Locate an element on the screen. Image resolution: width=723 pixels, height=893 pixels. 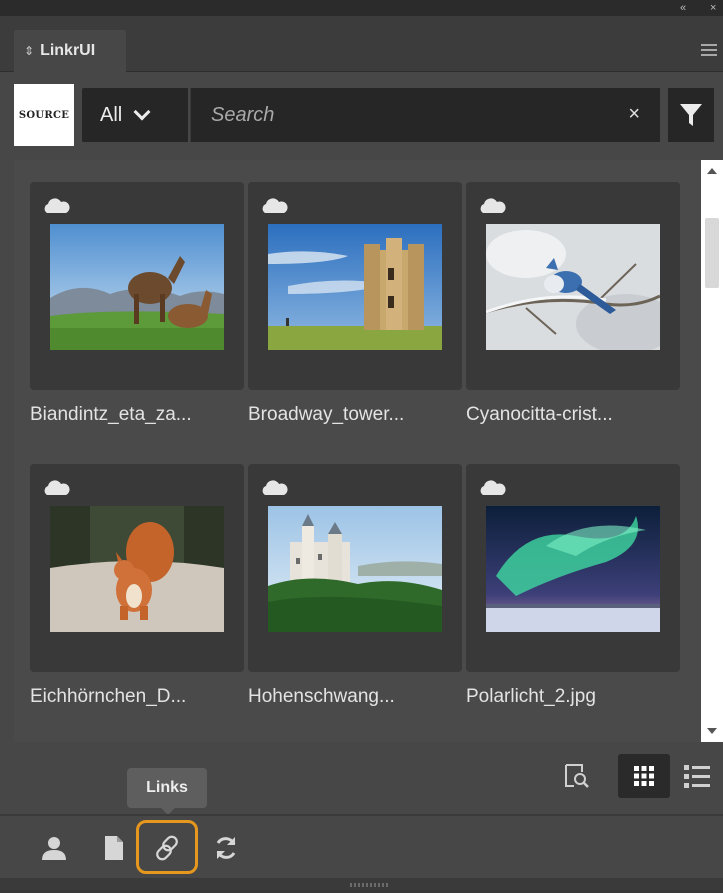
funnel-icon is located at coordinates (691, 115).